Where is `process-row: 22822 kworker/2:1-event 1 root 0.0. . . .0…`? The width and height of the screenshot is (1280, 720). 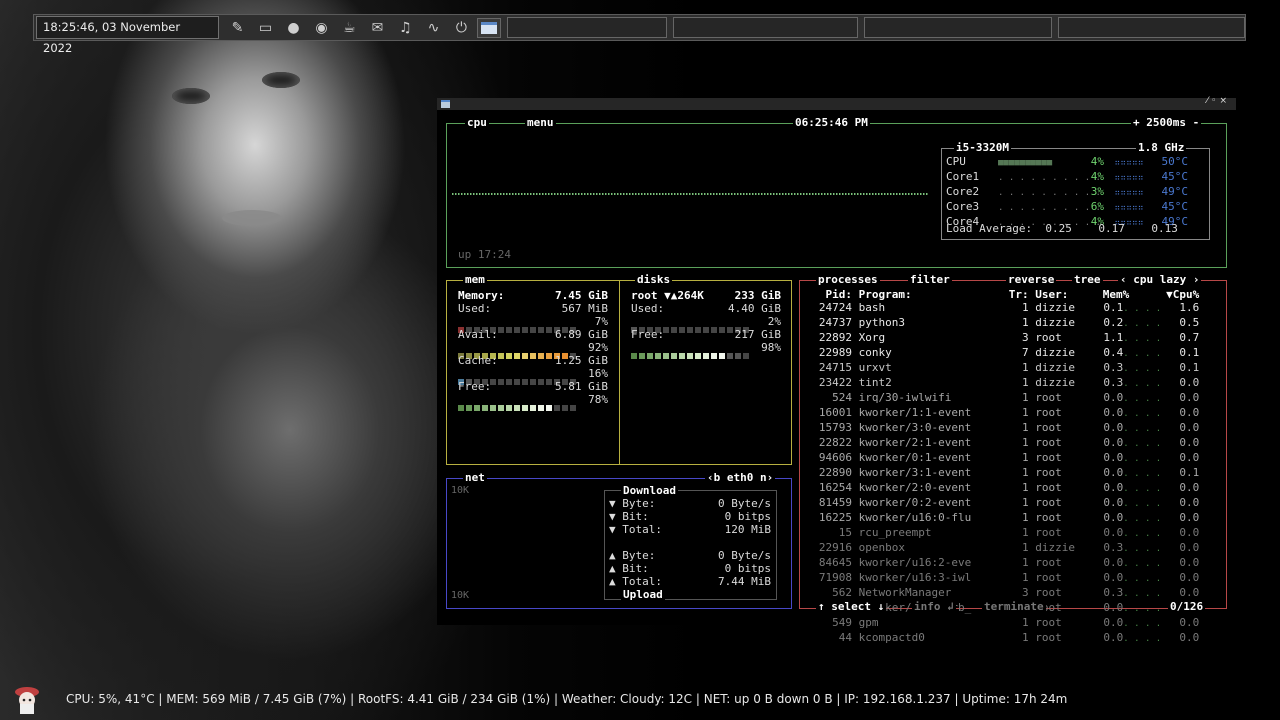 process-row: 22822 kworker/2:1-event 1 root 0.0. . . .0… is located at coordinates (1001, 443).